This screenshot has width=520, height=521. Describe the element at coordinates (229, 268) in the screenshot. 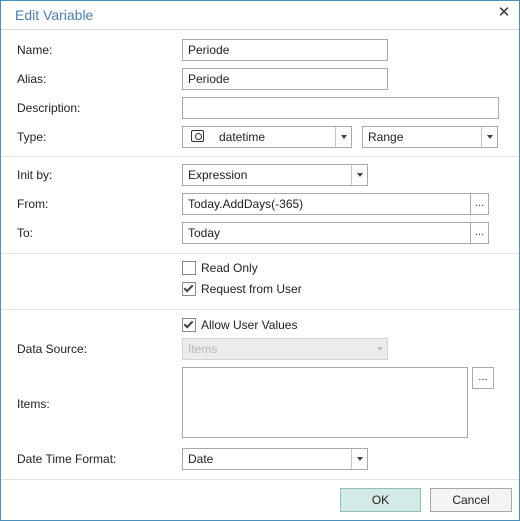

I see `read-only-label: Read Only` at that location.